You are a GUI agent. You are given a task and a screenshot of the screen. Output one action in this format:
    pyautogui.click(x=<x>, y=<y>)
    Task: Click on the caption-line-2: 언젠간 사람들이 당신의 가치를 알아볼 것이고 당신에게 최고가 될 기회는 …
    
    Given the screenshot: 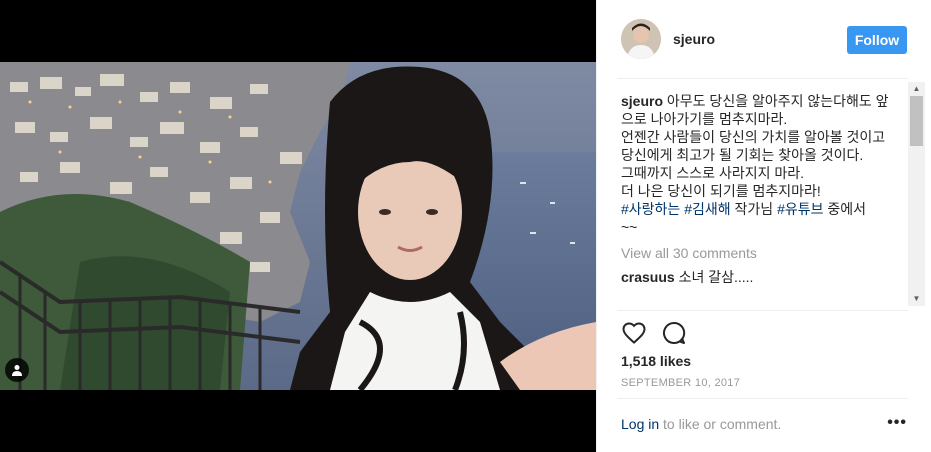 What is the action you would take?
    pyautogui.click(x=753, y=146)
    